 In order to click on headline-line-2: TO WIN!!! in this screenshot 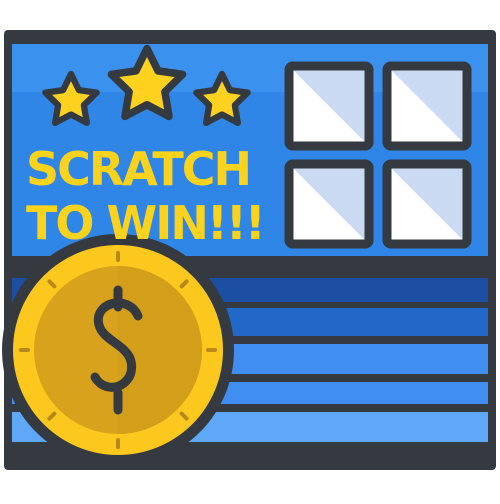, I will do `click(146, 223)`.